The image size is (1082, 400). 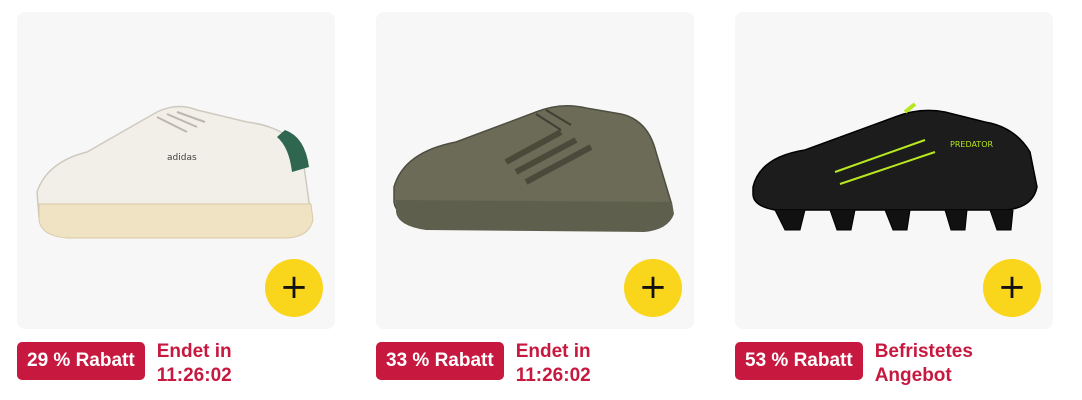 What do you see at coordinates (154, 364) in the screenshot?
I see `deal-info: 29 % Rabatt Endet in 11:26:02` at bounding box center [154, 364].